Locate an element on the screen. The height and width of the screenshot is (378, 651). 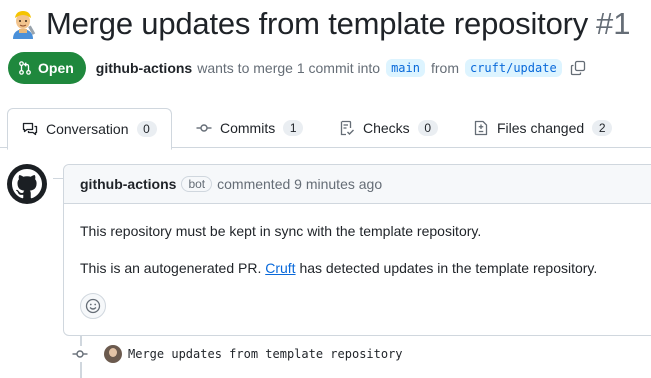
merge-description: wants to merge 1 commit into is located at coordinates (289, 68).